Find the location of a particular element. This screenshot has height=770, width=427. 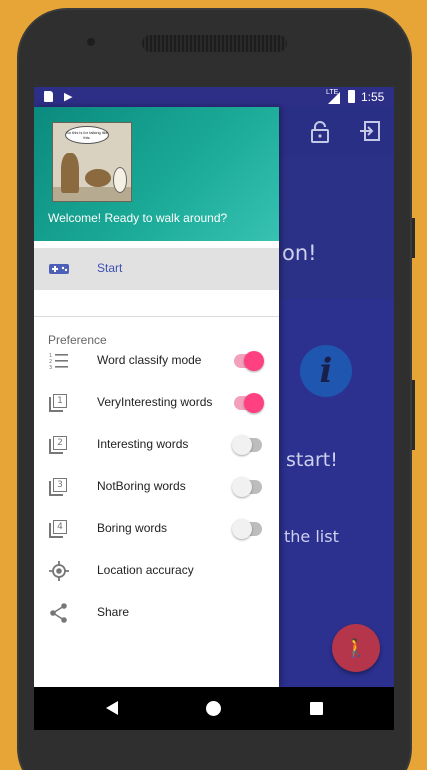

drawer-item-very-interesting-words: 1 VeryInteresting words is located at coordinates (156, 403).